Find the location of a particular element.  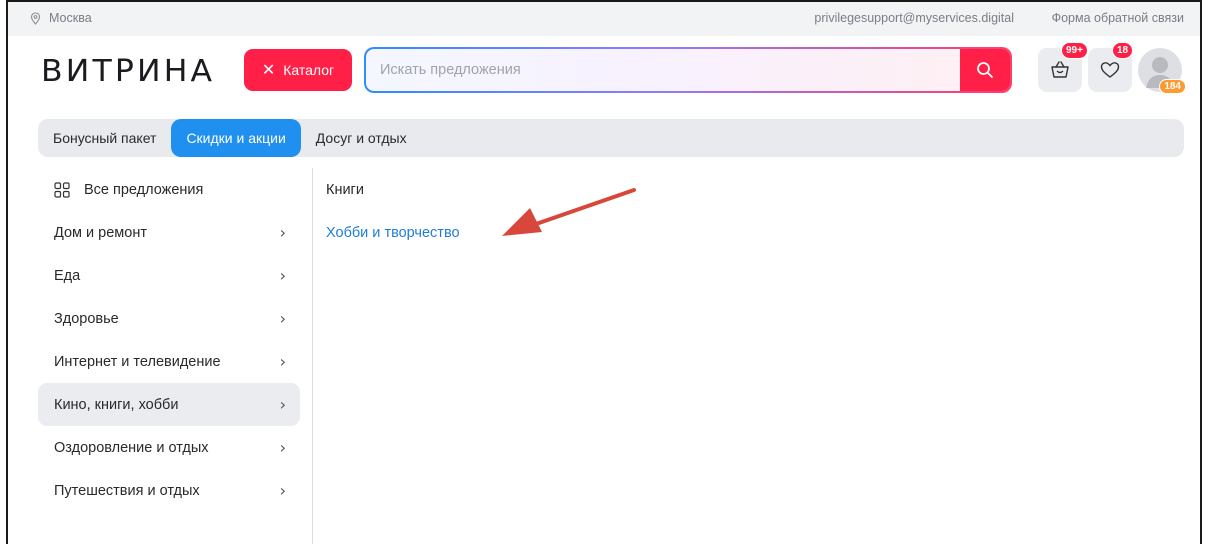

annotation-arrow-icon is located at coordinates (569, 212).